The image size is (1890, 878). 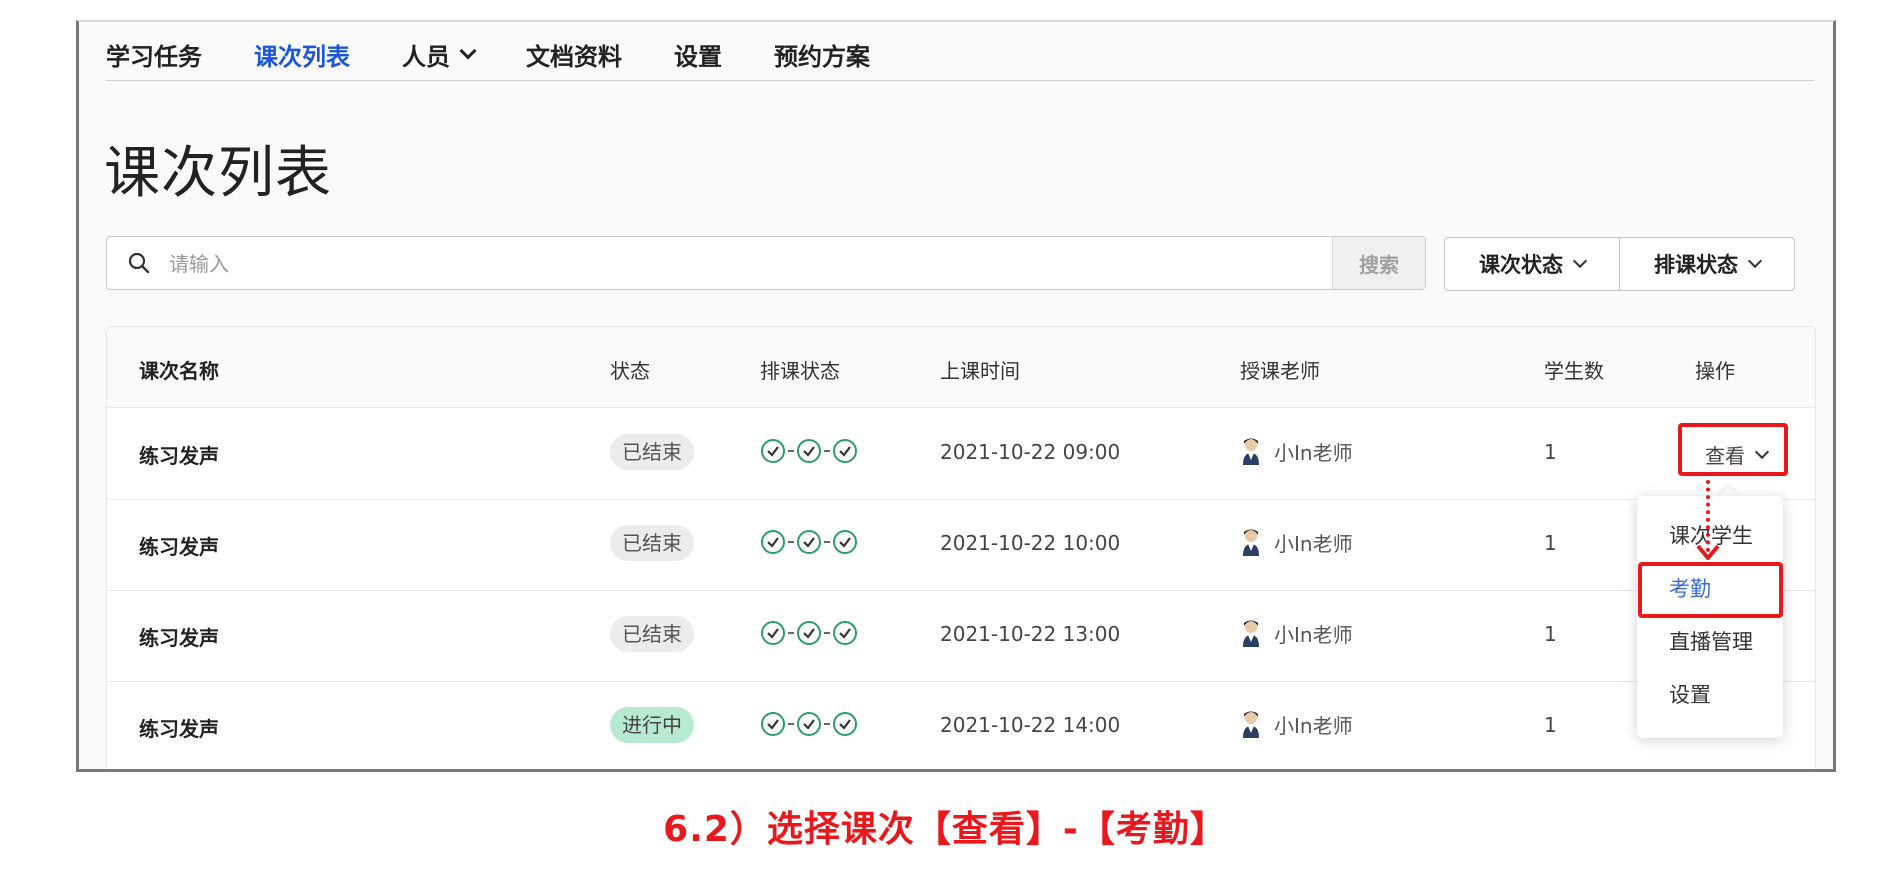 What do you see at coordinates (1711, 641) in the screenshot?
I see `menu-item-live-management: 直播管理` at bounding box center [1711, 641].